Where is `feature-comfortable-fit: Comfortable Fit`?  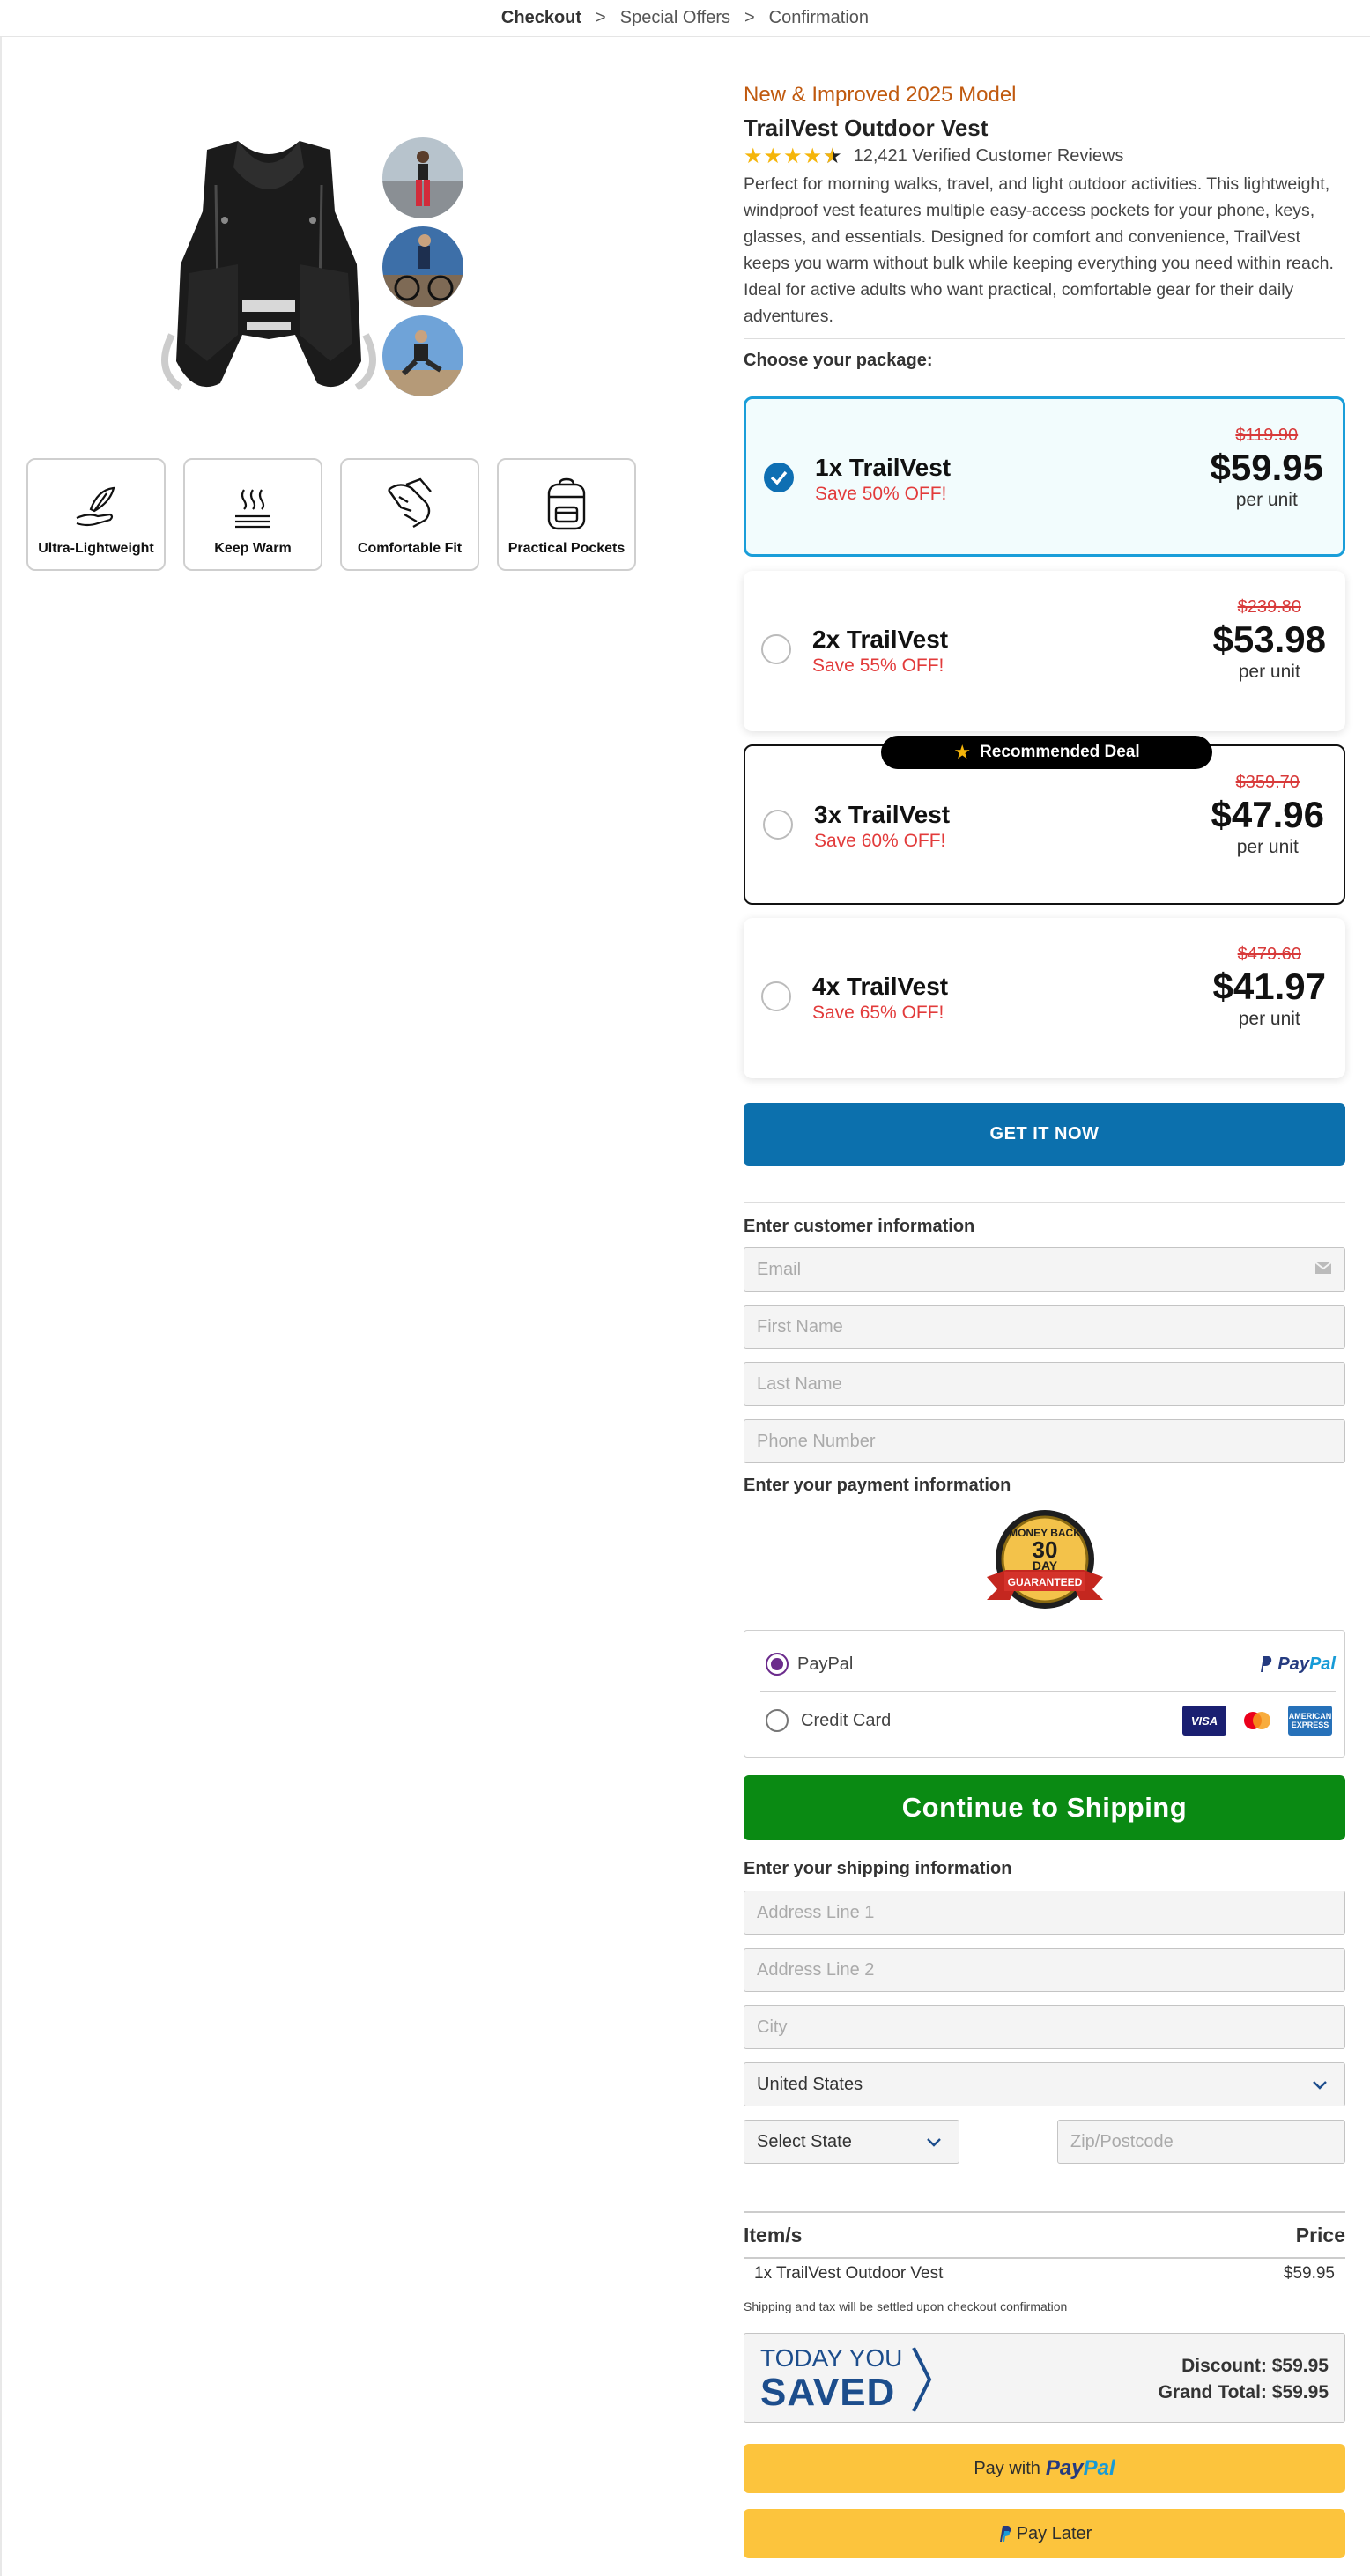 feature-comfortable-fit: Comfortable Fit is located at coordinates (409, 515).